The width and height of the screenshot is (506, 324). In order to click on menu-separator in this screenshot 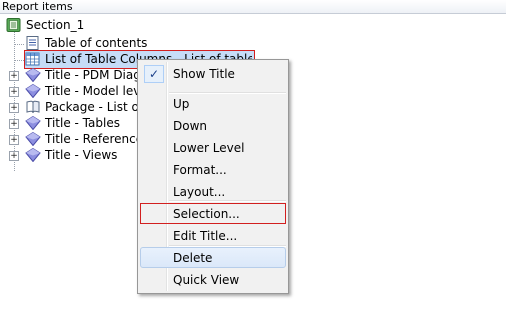, I will do `click(227, 201)`.